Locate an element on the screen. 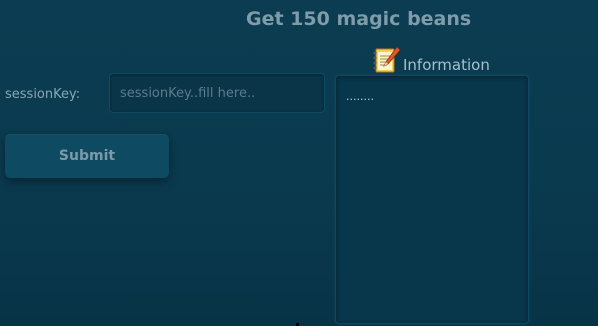 Image resolution: width=598 pixels, height=326 pixels. session-key-label: sessionKey: is located at coordinates (43, 94).